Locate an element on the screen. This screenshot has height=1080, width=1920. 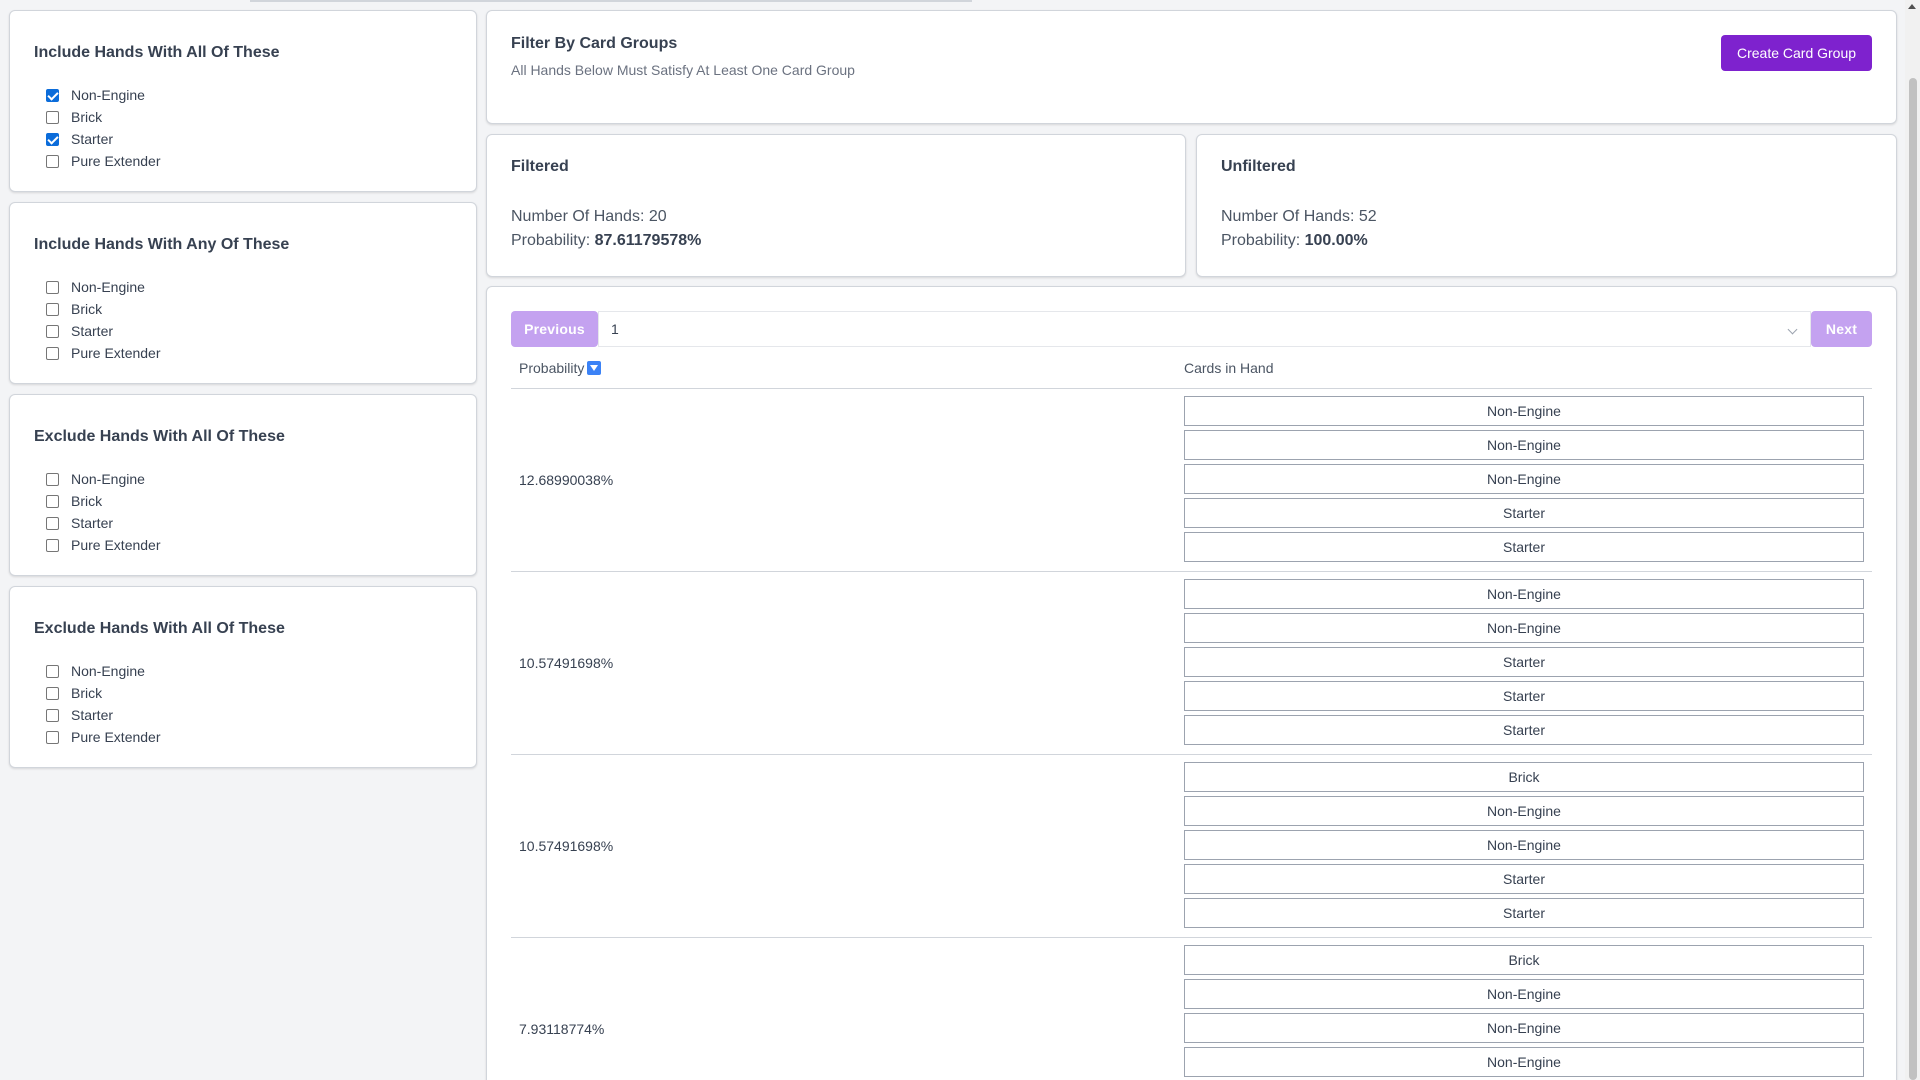
hand-probability: 7.93118774% is located at coordinates (562, 1029).